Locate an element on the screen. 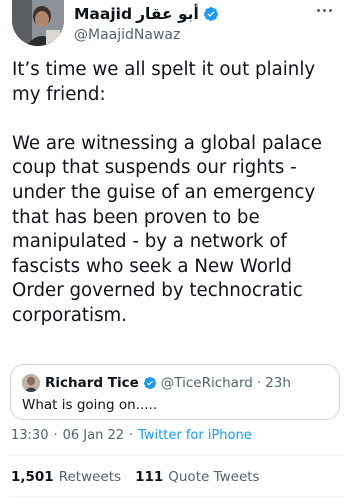 The height and width of the screenshot is (500, 351). author-display-name: Maajid is located at coordinates (103, 14).